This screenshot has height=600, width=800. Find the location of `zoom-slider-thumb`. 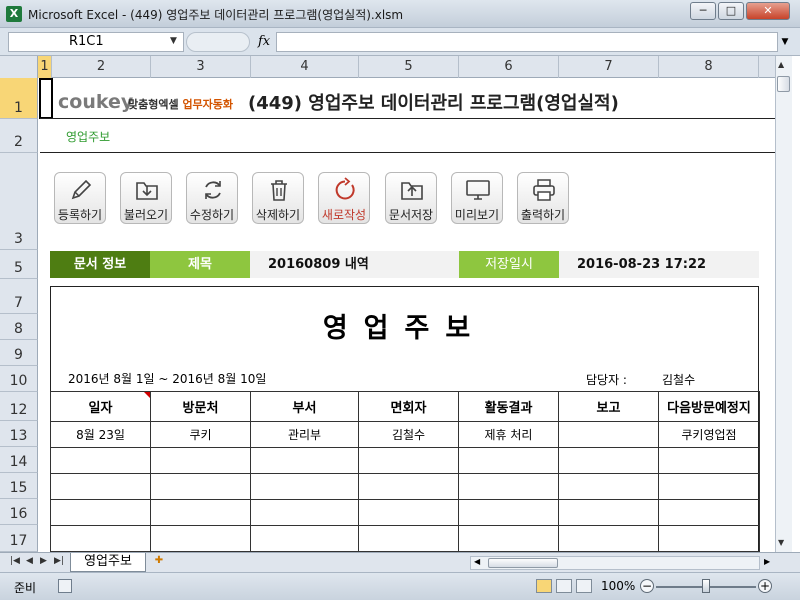

zoom-slider-thumb is located at coordinates (706, 586).